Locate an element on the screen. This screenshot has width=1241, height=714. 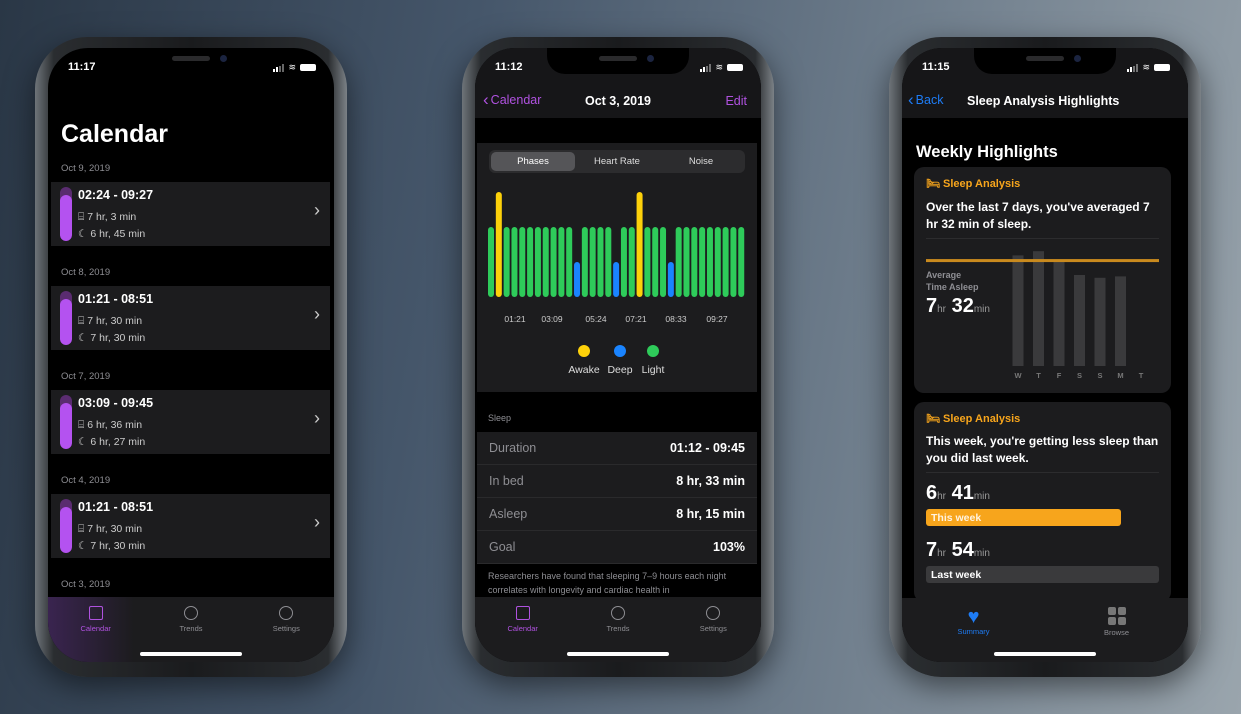
day-label: T is located at coordinates (1038, 375).